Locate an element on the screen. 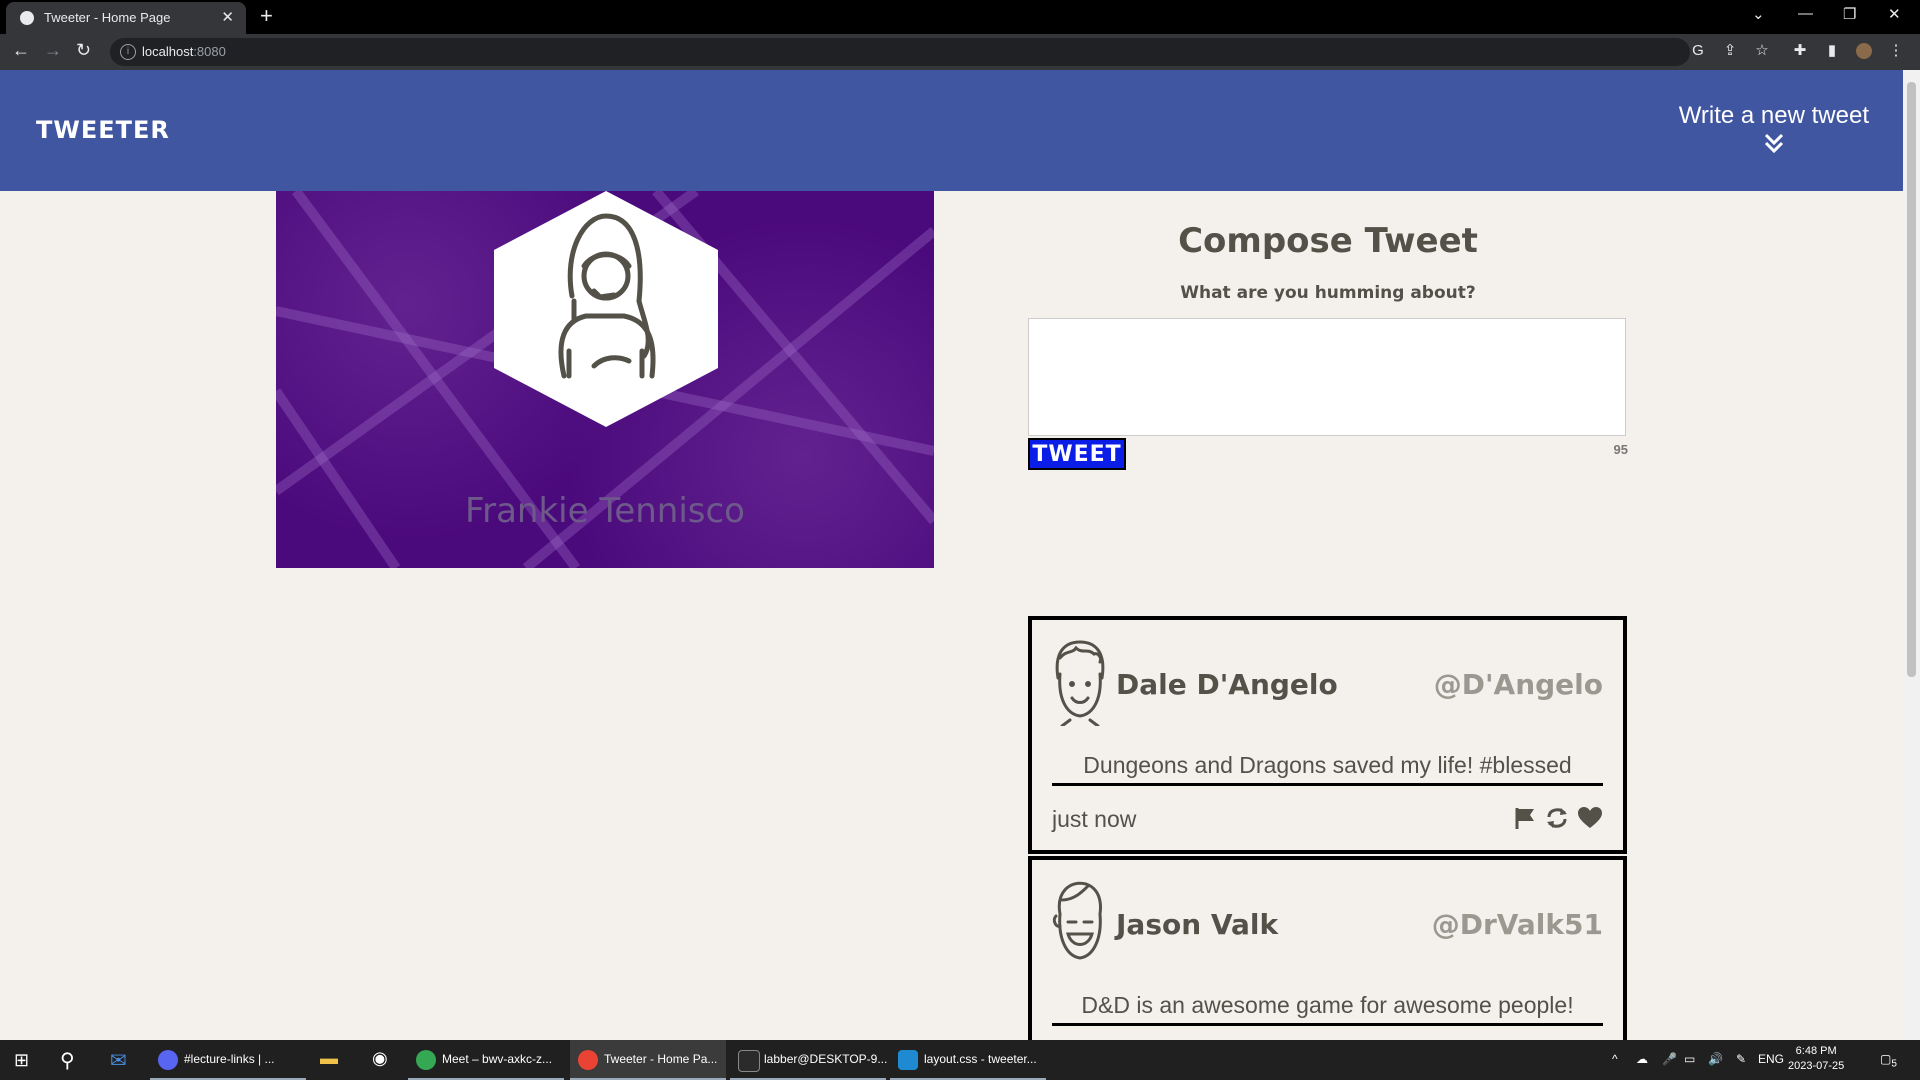  pen-icon: ✎ is located at coordinates (1741, 1059).